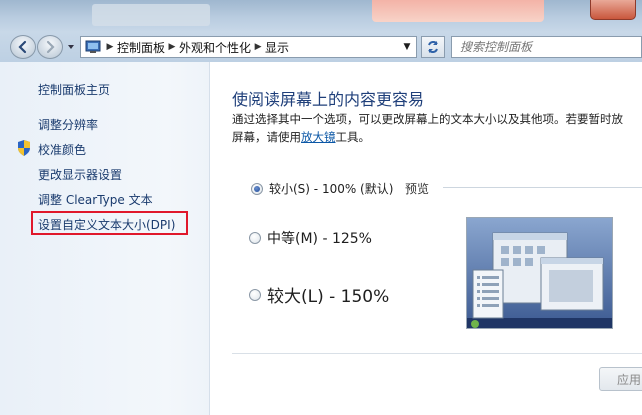  Describe the element at coordinates (613, 10) in the screenshot. I see `close-button` at that location.